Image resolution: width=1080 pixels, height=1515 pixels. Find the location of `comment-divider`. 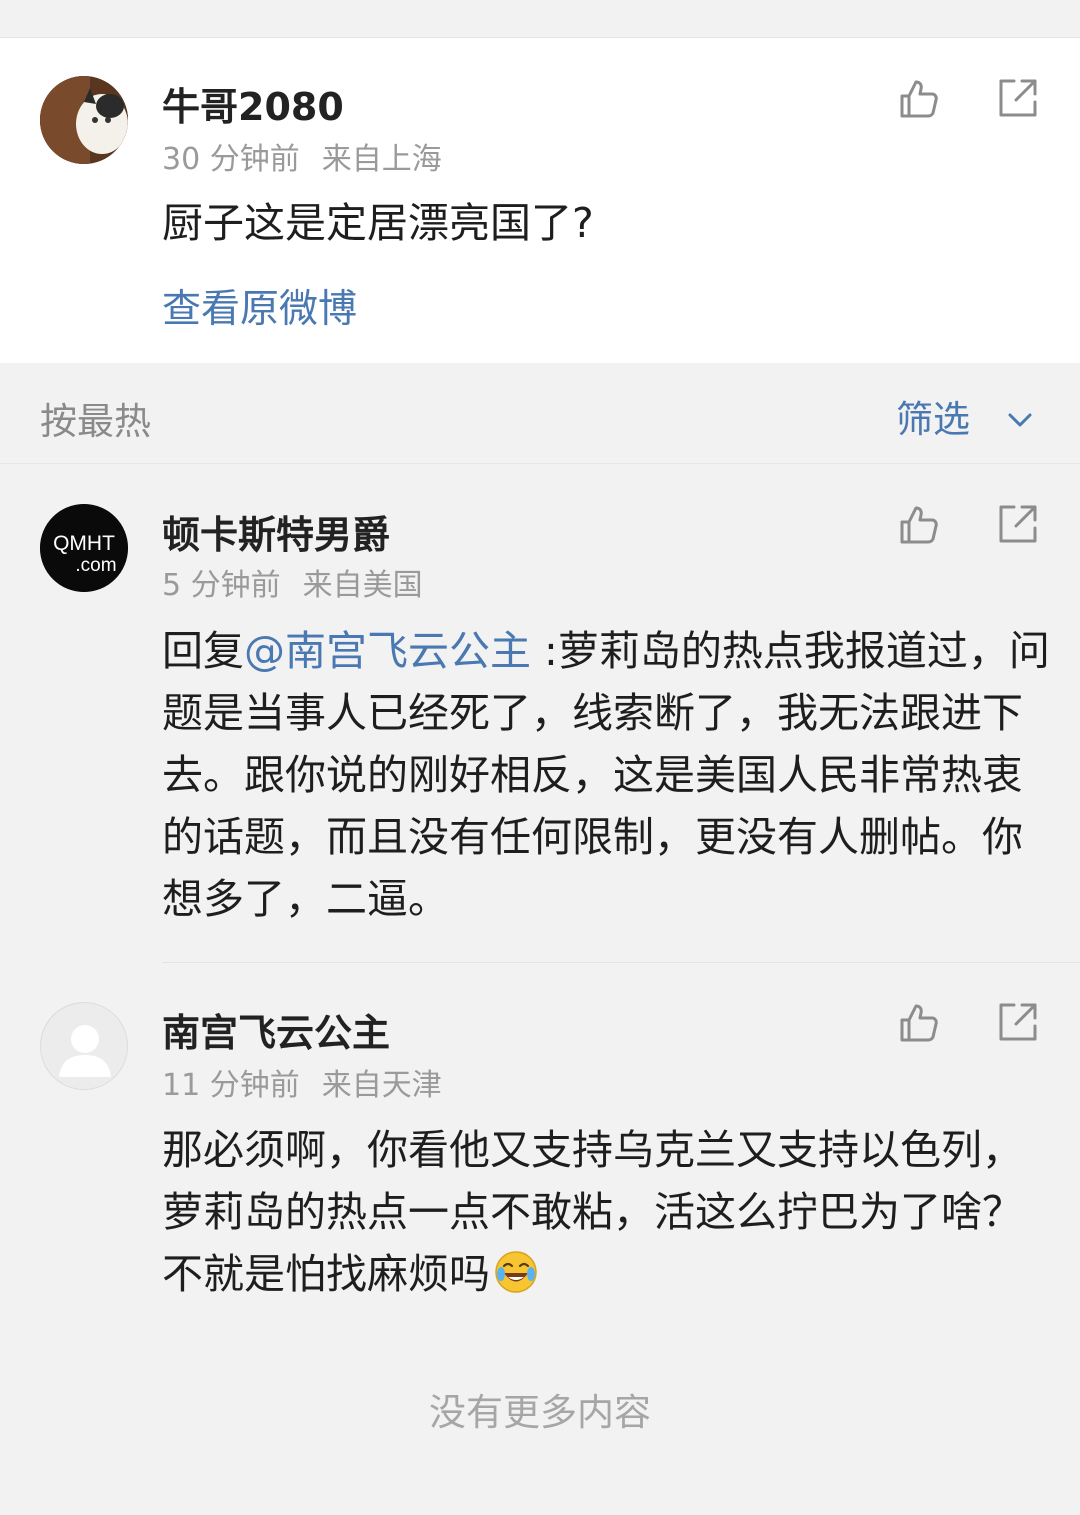

comment-divider is located at coordinates (621, 962).